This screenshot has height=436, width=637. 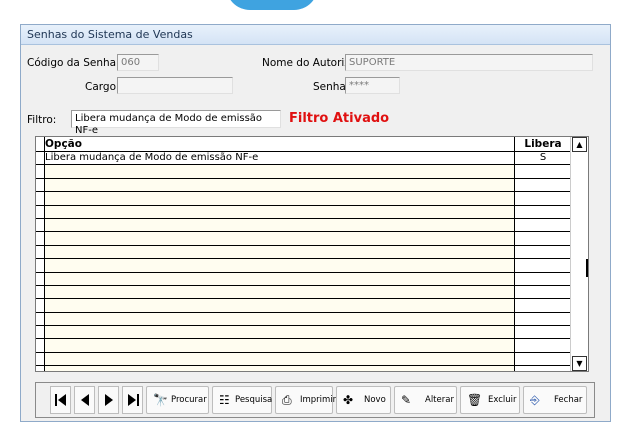 I want to click on autorizado-field: SUPORTE, so click(x=469, y=62).